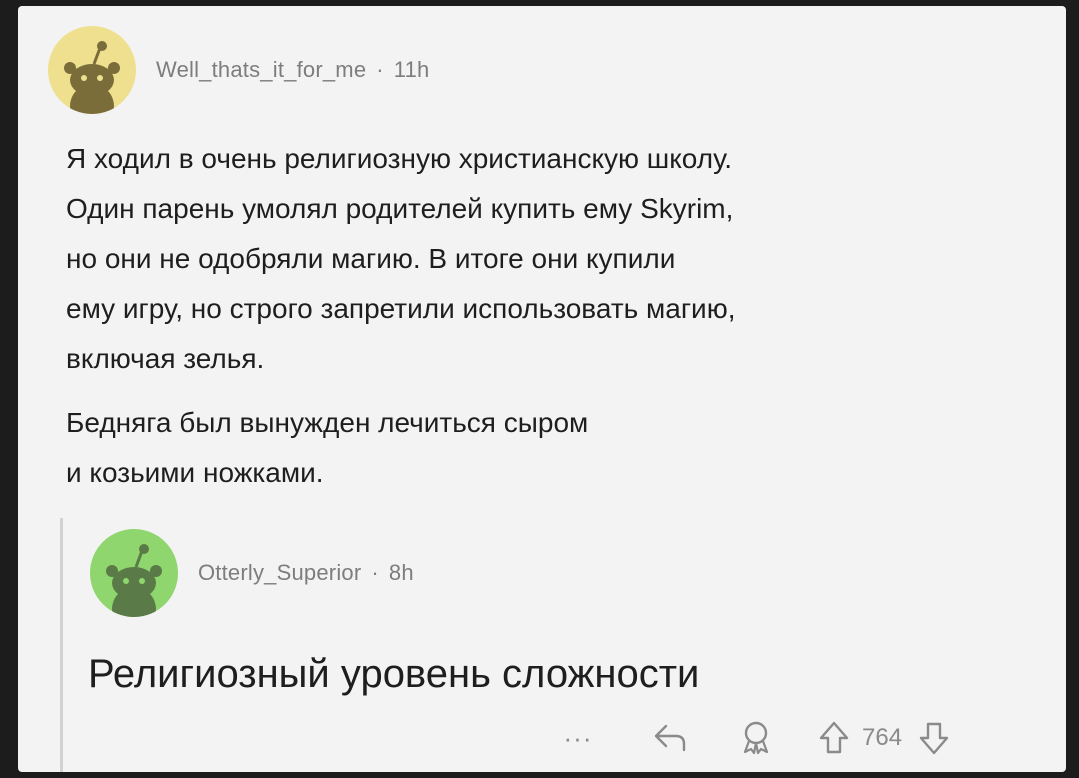 The image size is (1079, 778). I want to click on reply-meta: Otterly_Superior · 8h, so click(306, 573).